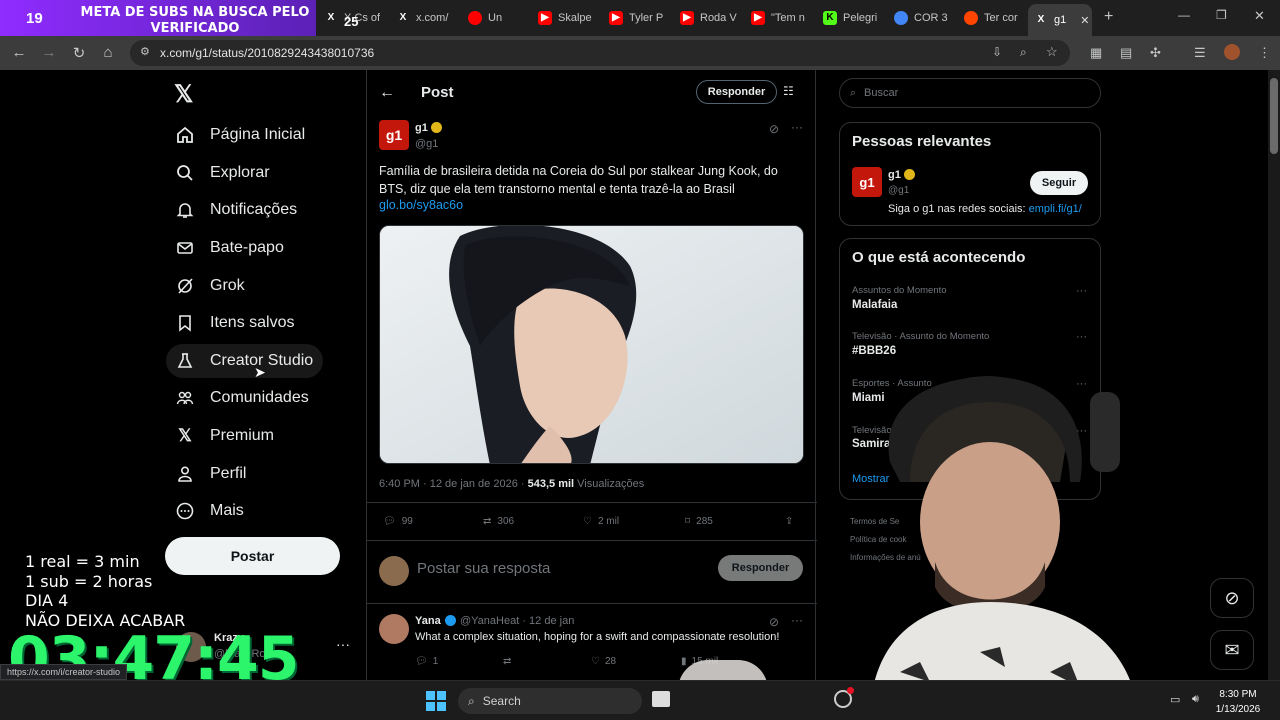 The image size is (1280, 720). Describe the element at coordinates (436, 701) in the screenshot. I see `windows-start-icon` at that location.